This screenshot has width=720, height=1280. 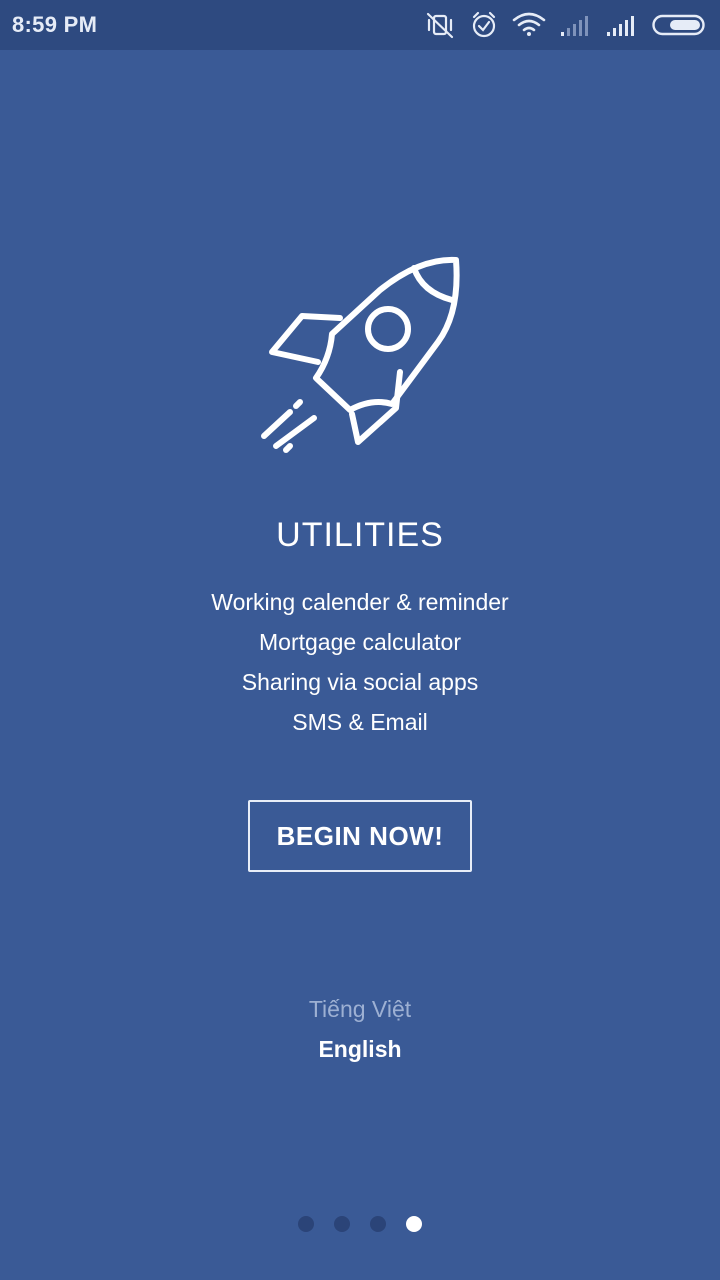 What do you see at coordinates (360, 1049) in the screenshot?
I see `language-option-english: English` at bounding box center [360, 1049].